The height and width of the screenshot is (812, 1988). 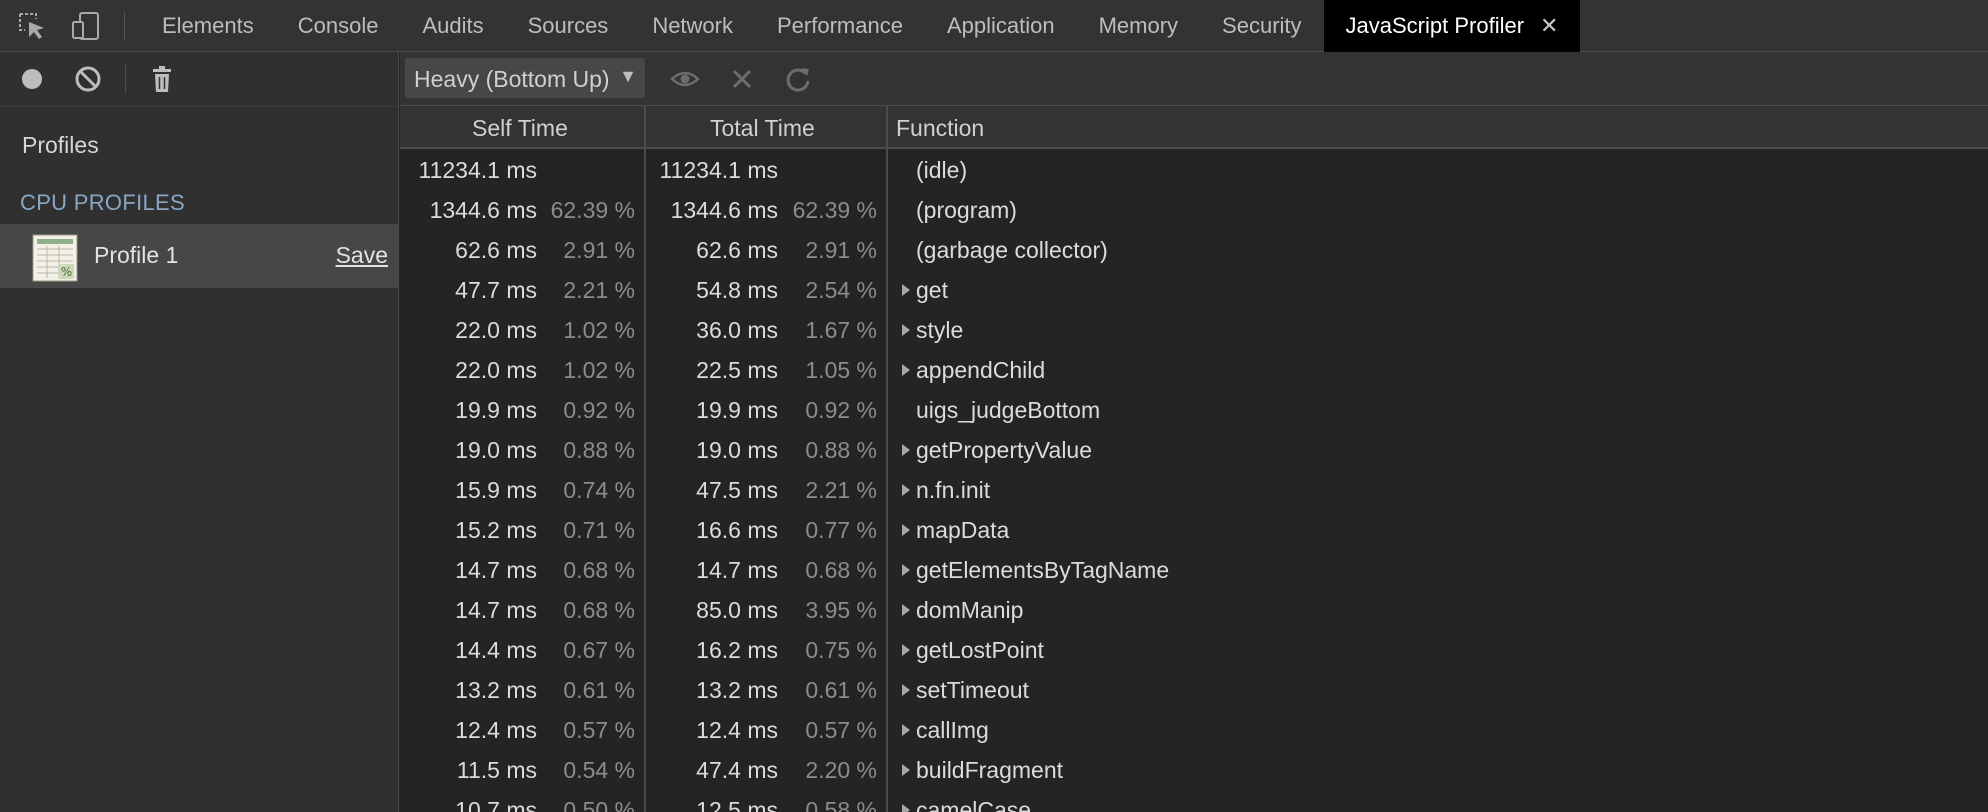 What do you see at coordinates (692, 26) in the screenshot?
I see `tab-network: Network` at bounding box center [692, 26].